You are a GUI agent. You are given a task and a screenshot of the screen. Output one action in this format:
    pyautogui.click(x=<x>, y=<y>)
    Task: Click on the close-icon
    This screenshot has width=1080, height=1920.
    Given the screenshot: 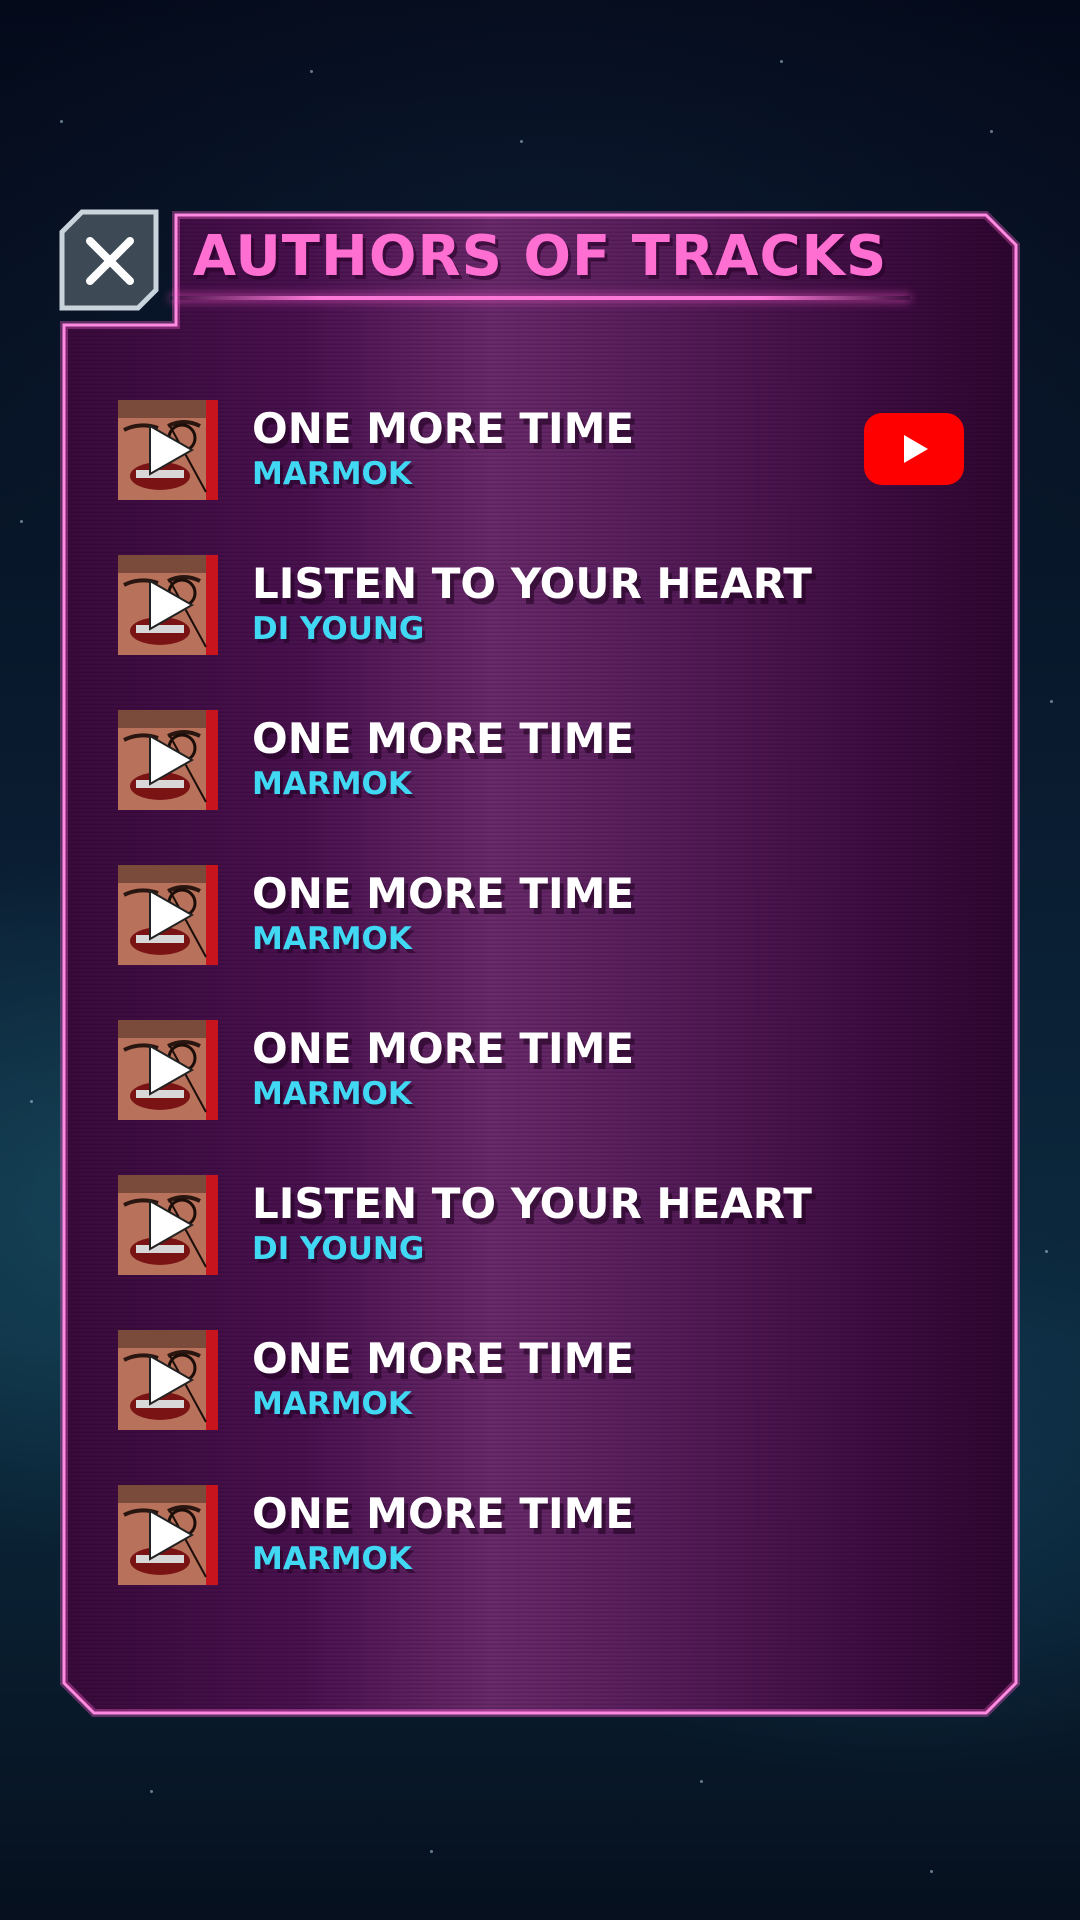 What is the action you would take?
    pyautogui.click(x=109, y=260)
    